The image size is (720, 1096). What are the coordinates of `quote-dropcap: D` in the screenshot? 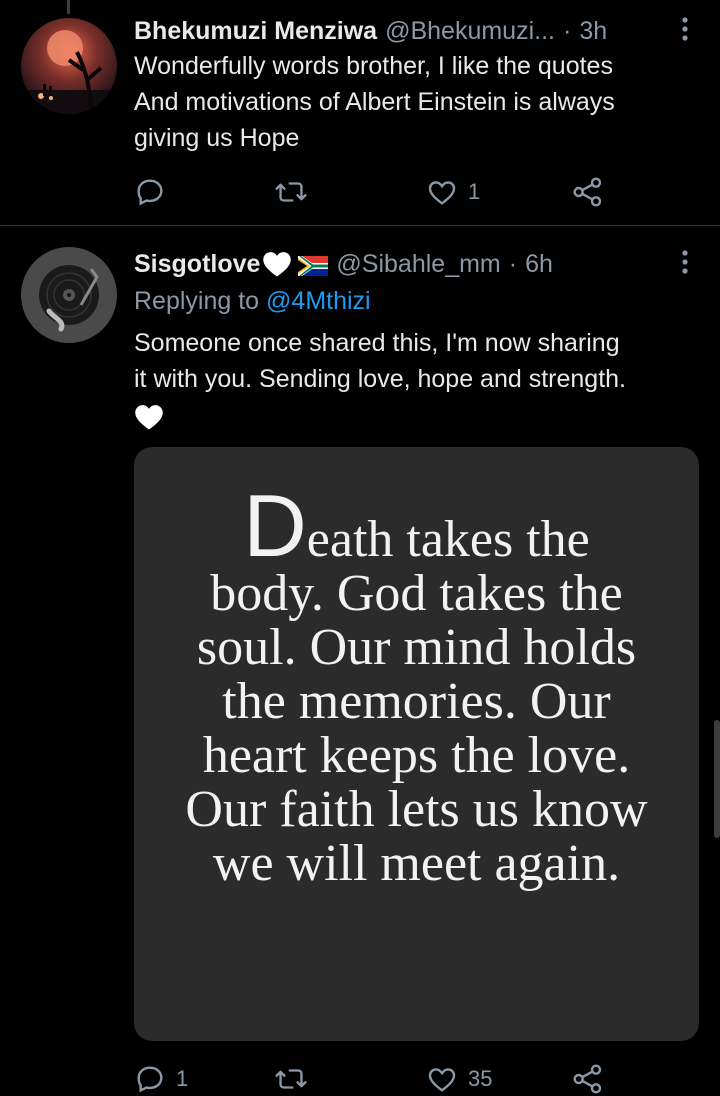 It's located at (275, 525).